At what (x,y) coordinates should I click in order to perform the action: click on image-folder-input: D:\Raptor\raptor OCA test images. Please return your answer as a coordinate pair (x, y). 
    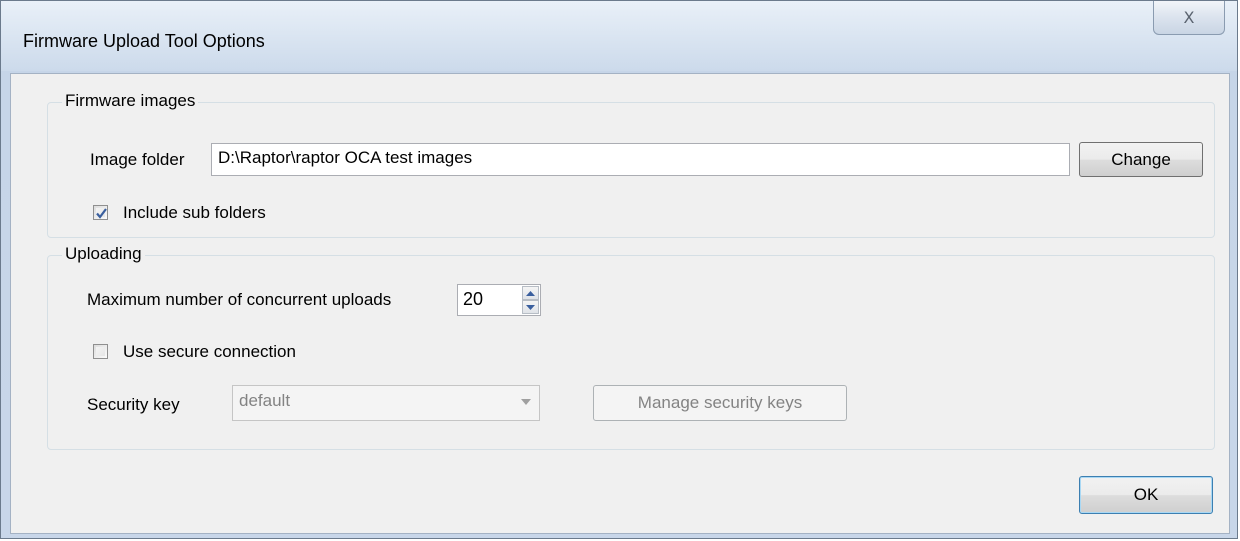
    Looking at the image, I should click on (640, 159).